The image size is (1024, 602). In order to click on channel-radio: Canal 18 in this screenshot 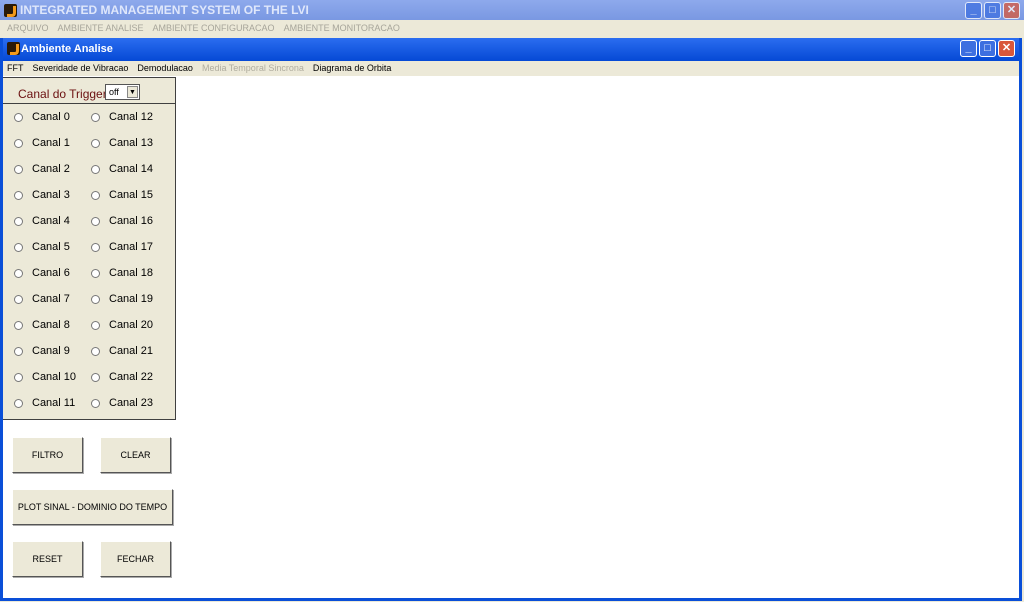, I will do `click(122, 273)`.